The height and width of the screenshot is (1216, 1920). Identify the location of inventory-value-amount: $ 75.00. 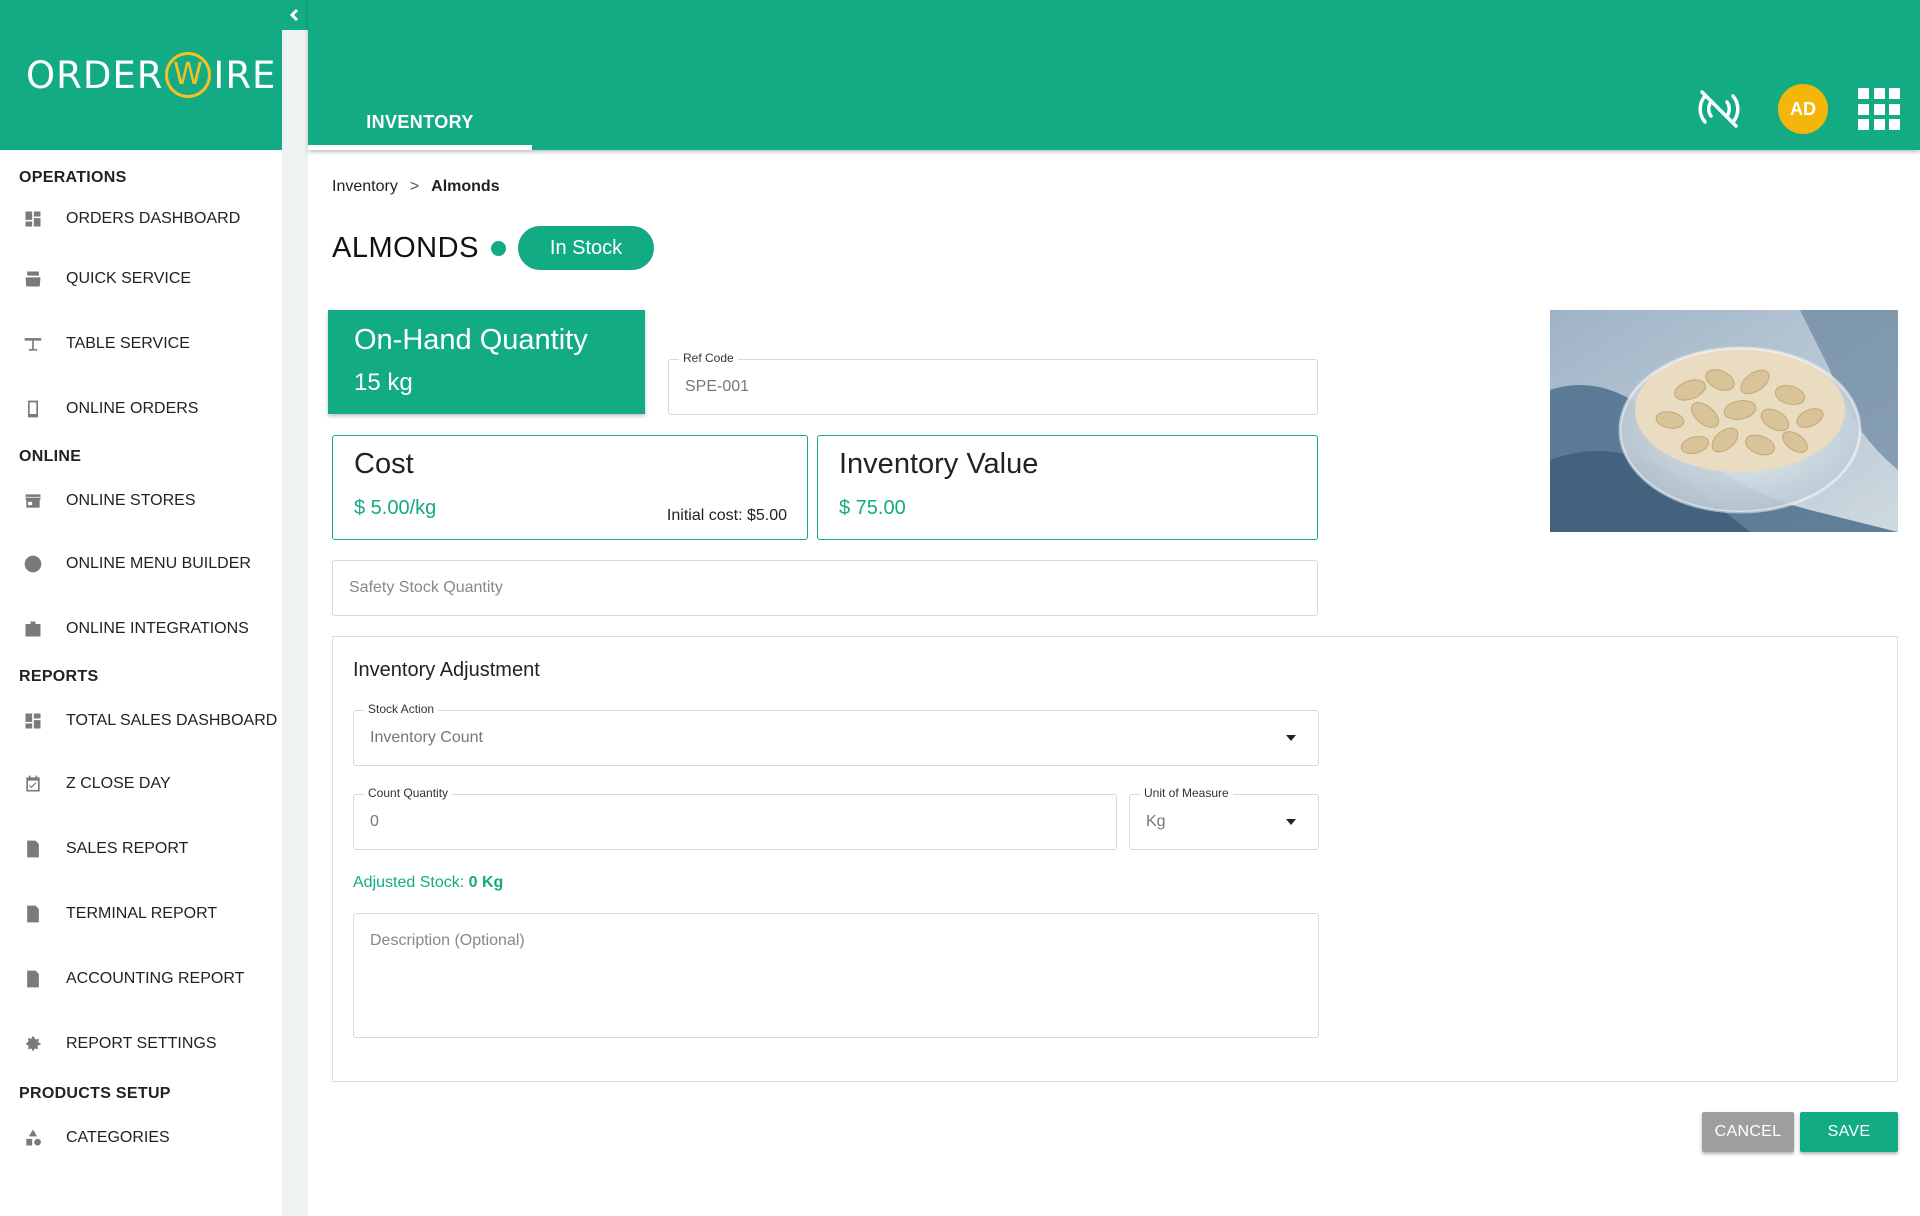
(872, 508).